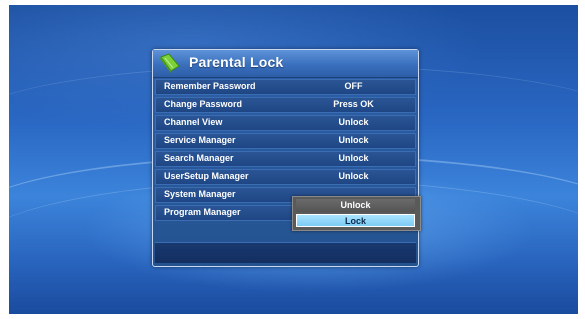 This screenshot has width=585, height=319. I want to click on dropdown-option-unlock: Unlock, so click(355, 205).